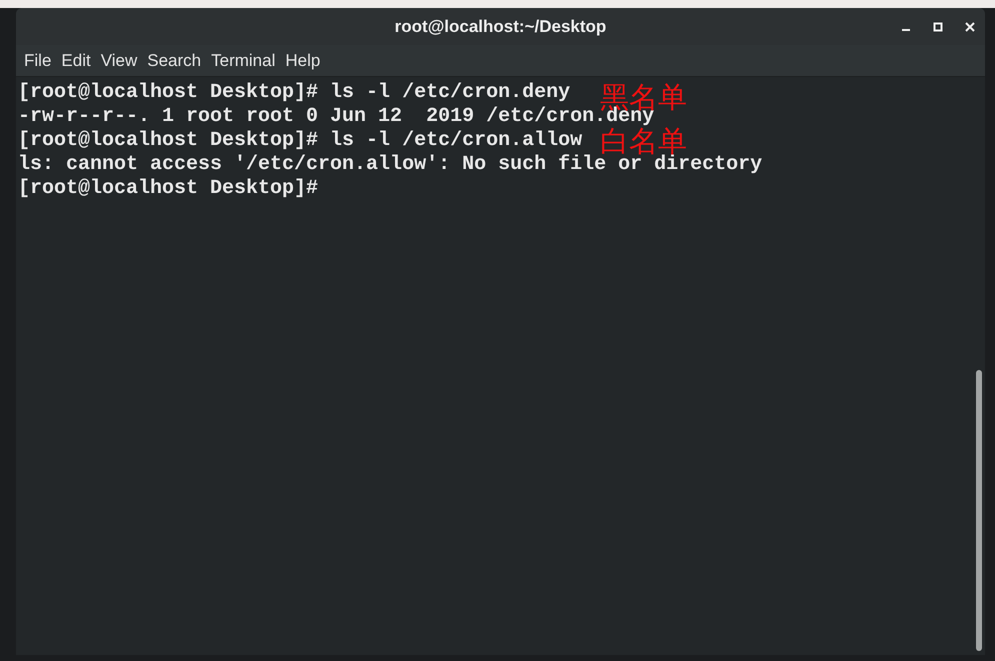 The width and height of the screenshot is (995, 661). What do you see at coordinates (979, 510) in the screenshot?
I see `scrollbar-thumb` at bounding box center [979, 510].